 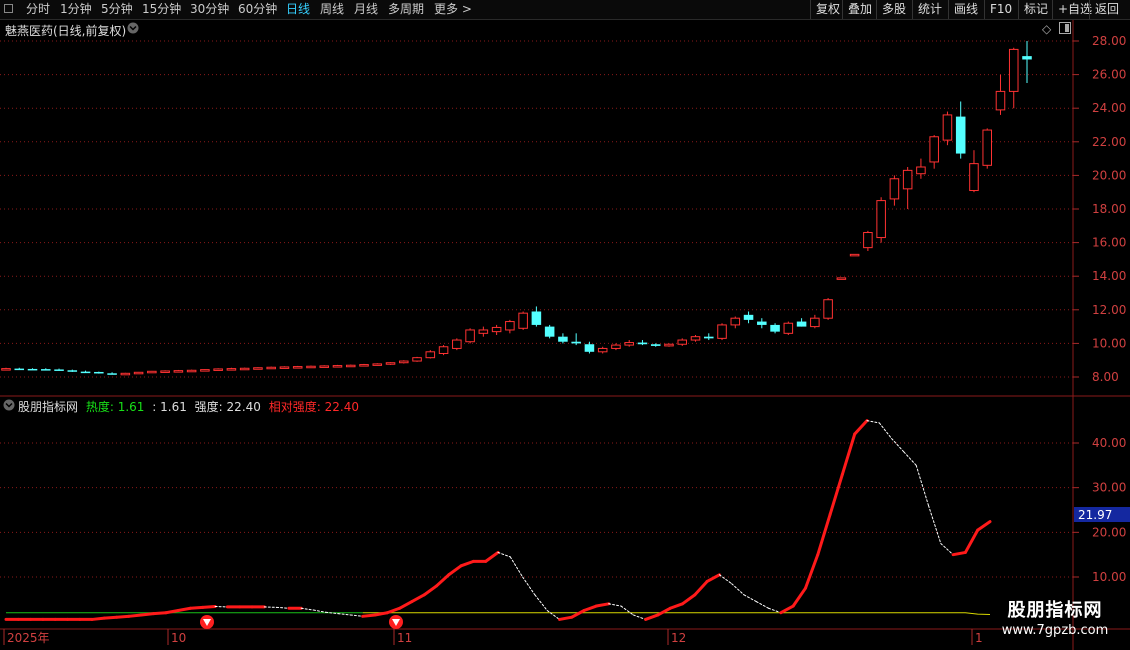 What do you see at coordinates (1055, 630) in the screenshot?
I see `watermark-url: www.7gpzb.com` at bounding box center [1055, 630].